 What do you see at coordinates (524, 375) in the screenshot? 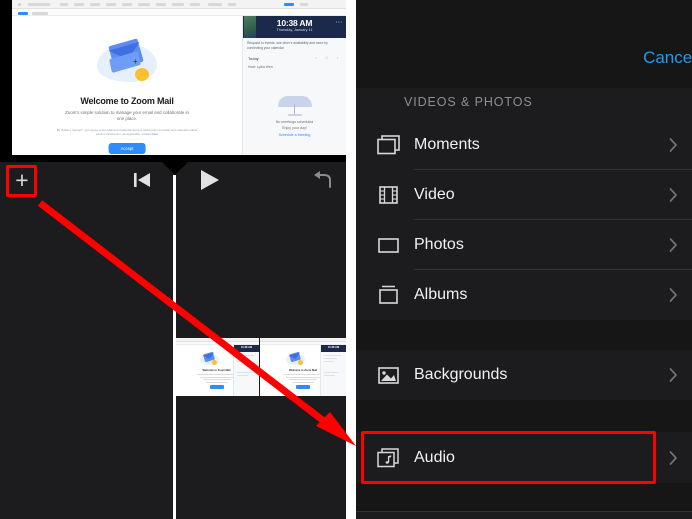
I see `picker-row-backgrounds: Backgrounds` at bounding box center [524, 375].